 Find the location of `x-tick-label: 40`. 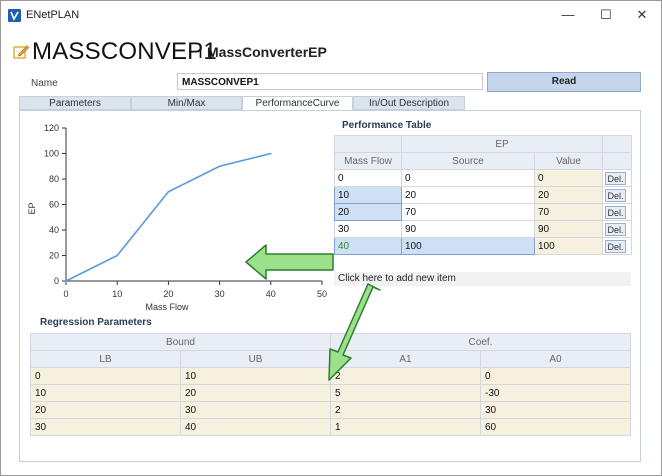

x-tick-label: 40 is located at coordinates (271, 294).